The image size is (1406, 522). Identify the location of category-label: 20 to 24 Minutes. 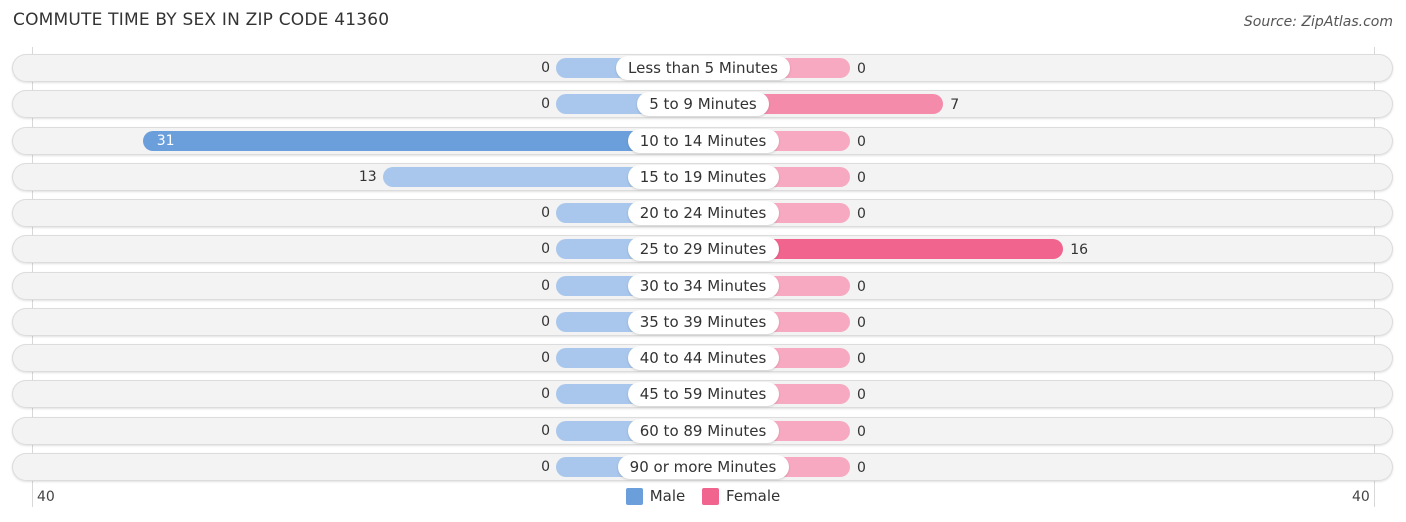
(703, 213).